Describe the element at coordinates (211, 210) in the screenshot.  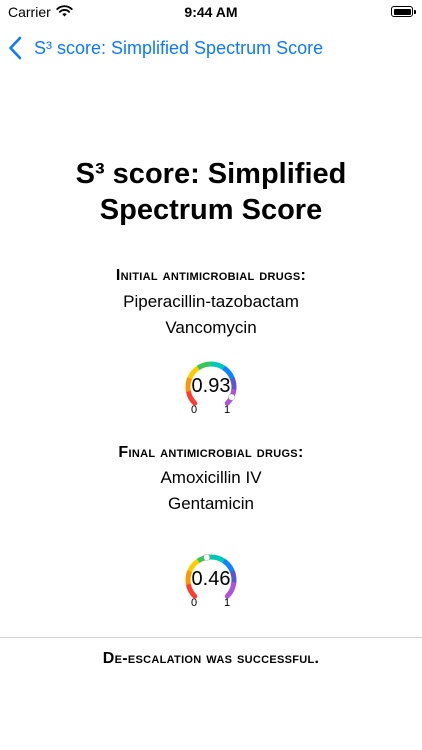
I see `page-title-line-2: Spectrum Score` at that location.